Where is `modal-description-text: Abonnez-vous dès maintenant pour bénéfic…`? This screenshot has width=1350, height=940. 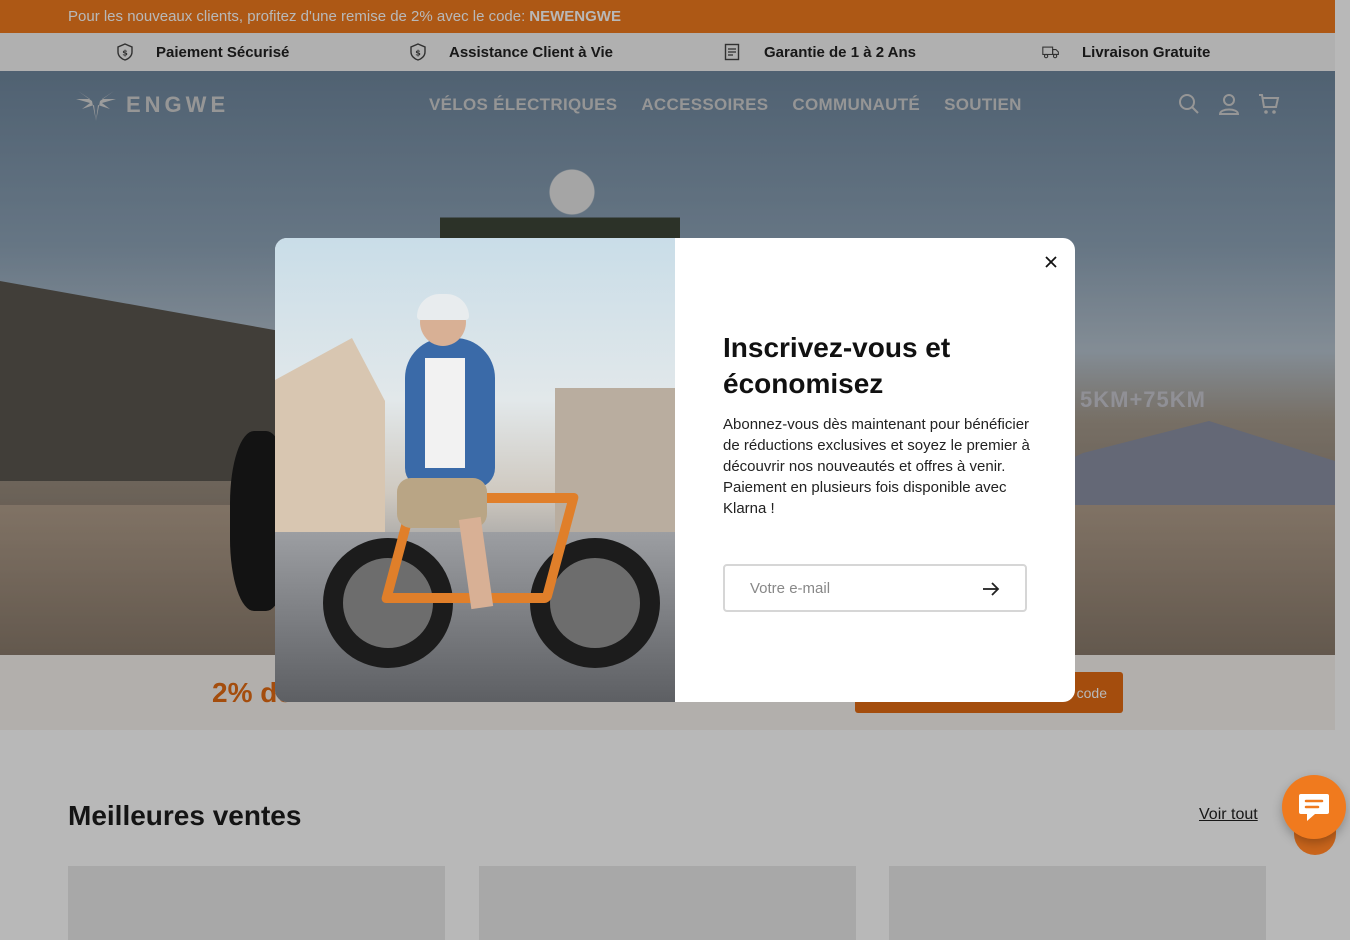
modal-description-text: Abonnez-vous dès maintenant pour bénéfic… is located at coordinates (876, 445).